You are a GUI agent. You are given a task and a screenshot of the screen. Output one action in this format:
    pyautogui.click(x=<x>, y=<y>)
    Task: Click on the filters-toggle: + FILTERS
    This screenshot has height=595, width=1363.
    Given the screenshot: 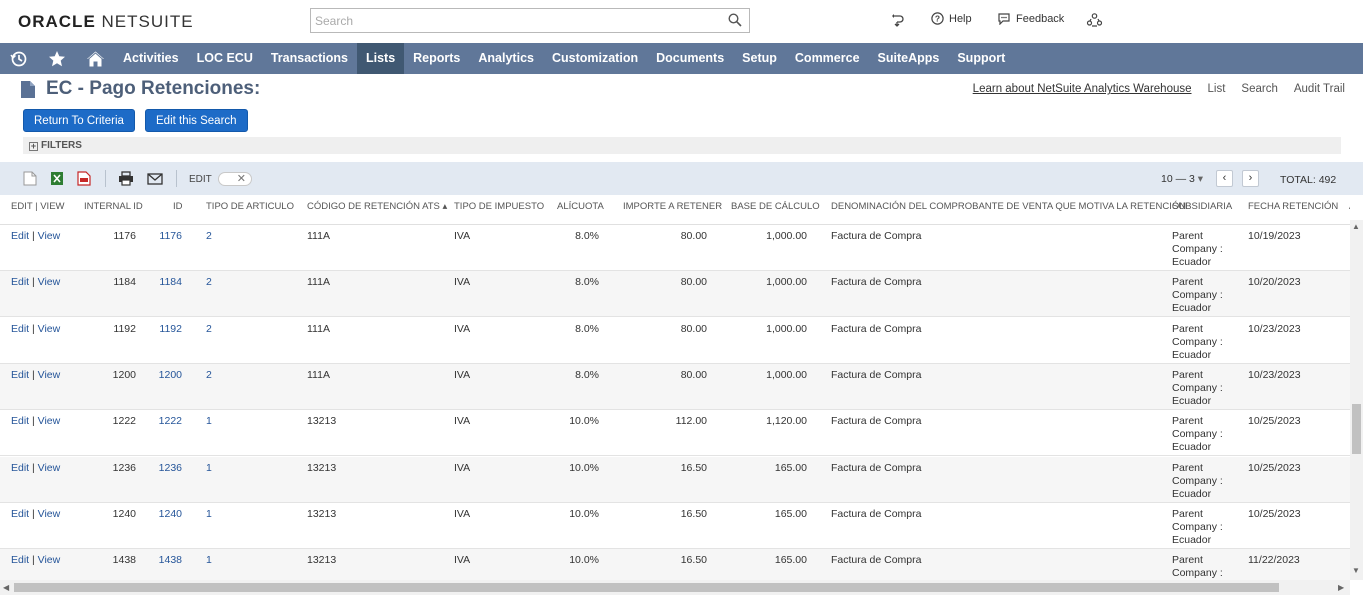 What is the action you would take?
    pyautogui.click(x=682, y=145)
    